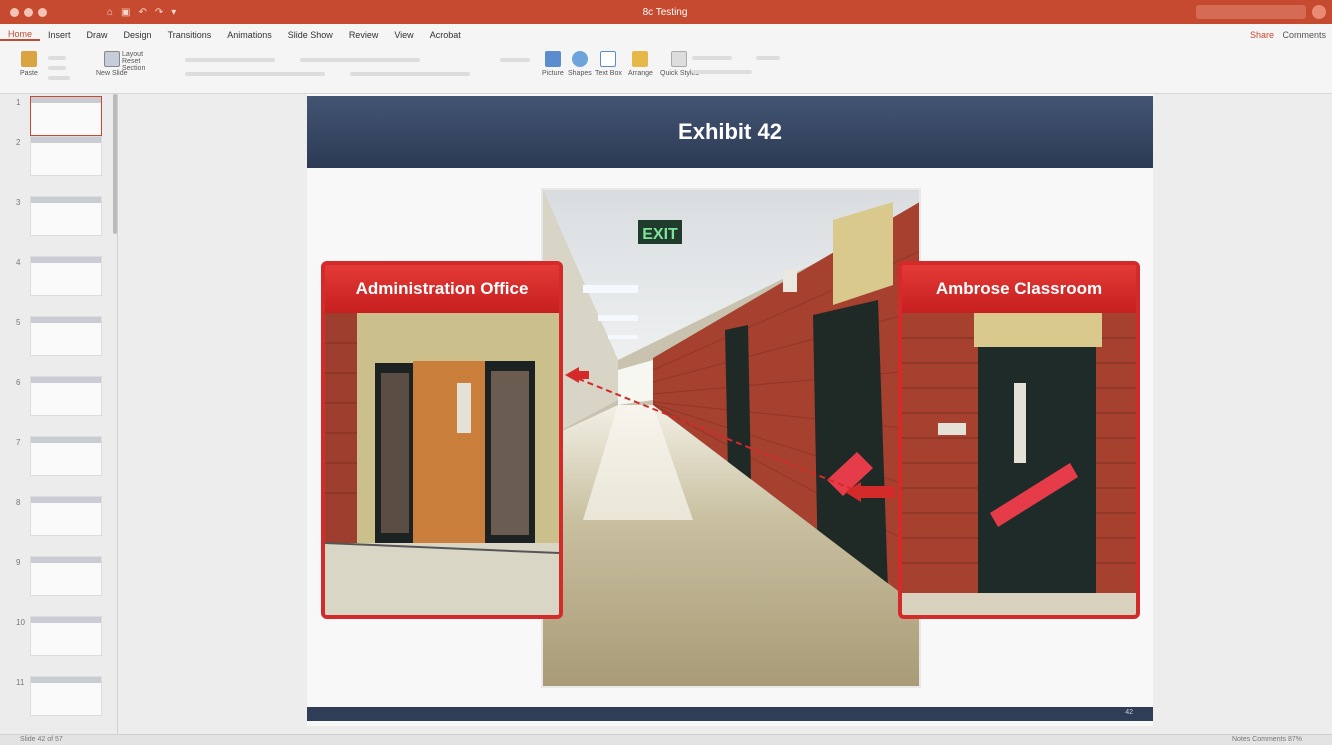 Image resolution: width=1332 pixels, height=745 pixels. What do you see at coordinates (59, 216) in the screenshot?
I see `slide-thumbnail: 3` at bounding box center [59, 216].